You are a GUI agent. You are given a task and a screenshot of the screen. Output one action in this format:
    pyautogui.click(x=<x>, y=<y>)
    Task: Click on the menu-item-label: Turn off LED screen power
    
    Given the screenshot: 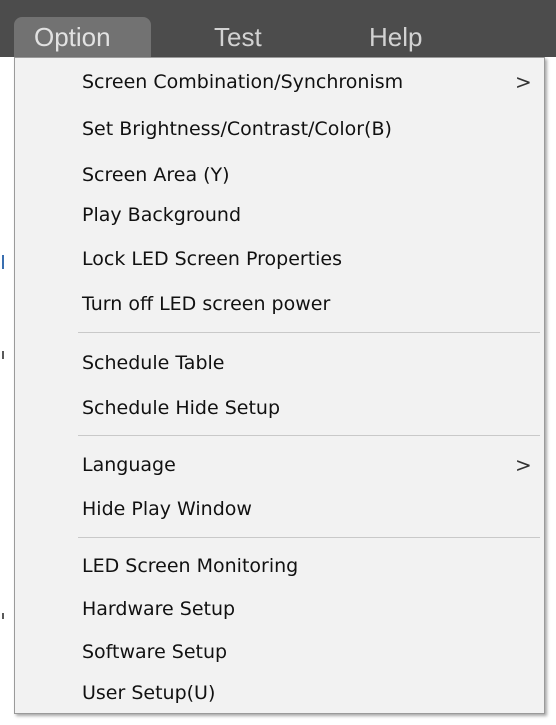 What is the action you would take?
    pyautogui.click(x=206, y=304)
    